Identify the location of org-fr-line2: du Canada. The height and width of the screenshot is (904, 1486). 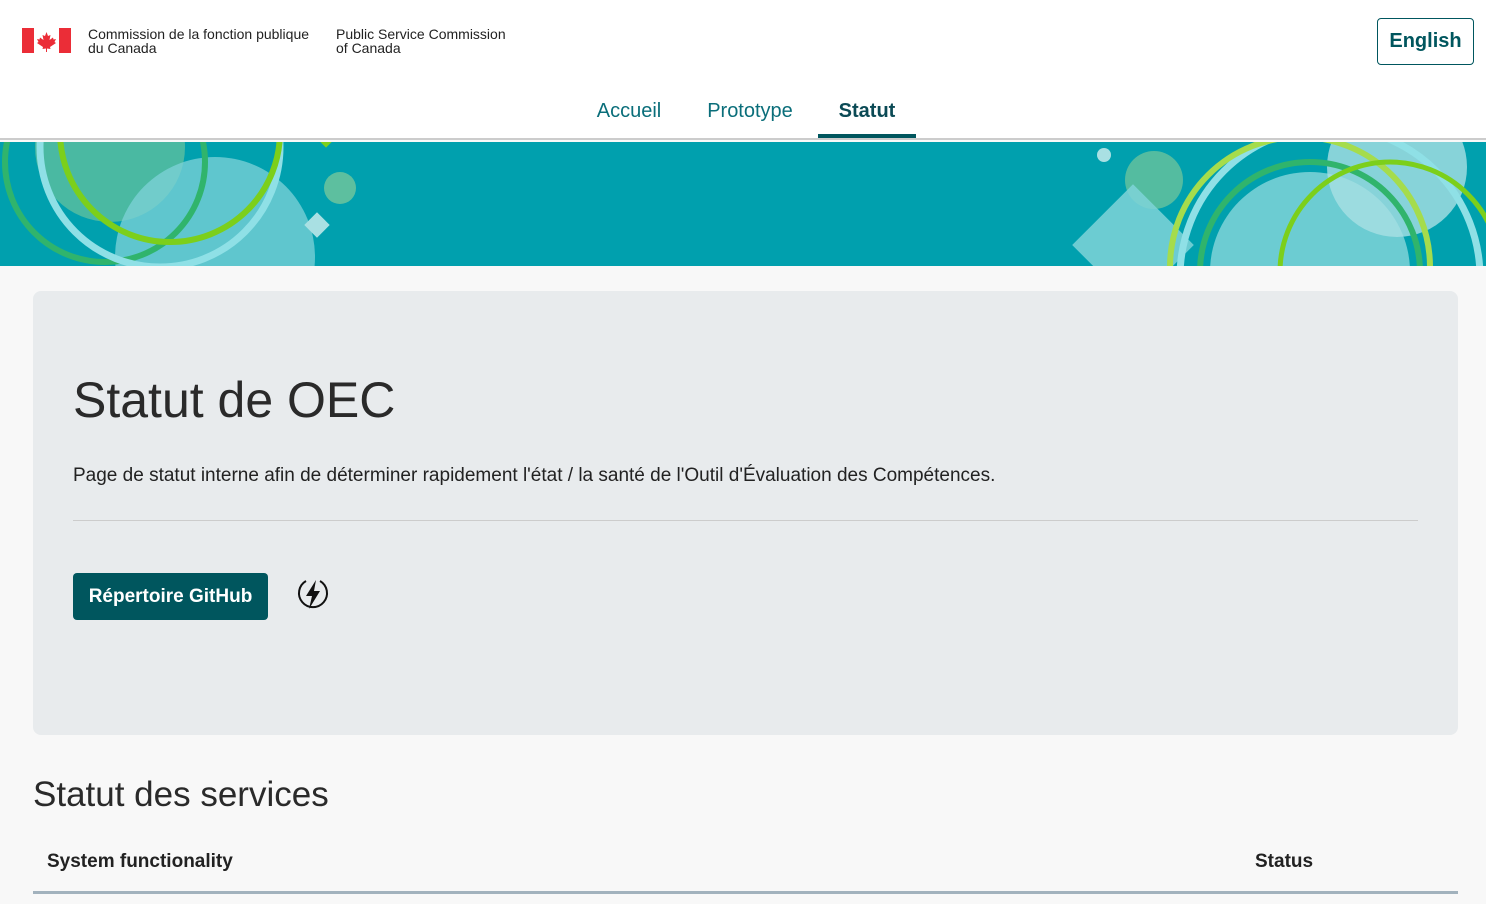
(122, 48).